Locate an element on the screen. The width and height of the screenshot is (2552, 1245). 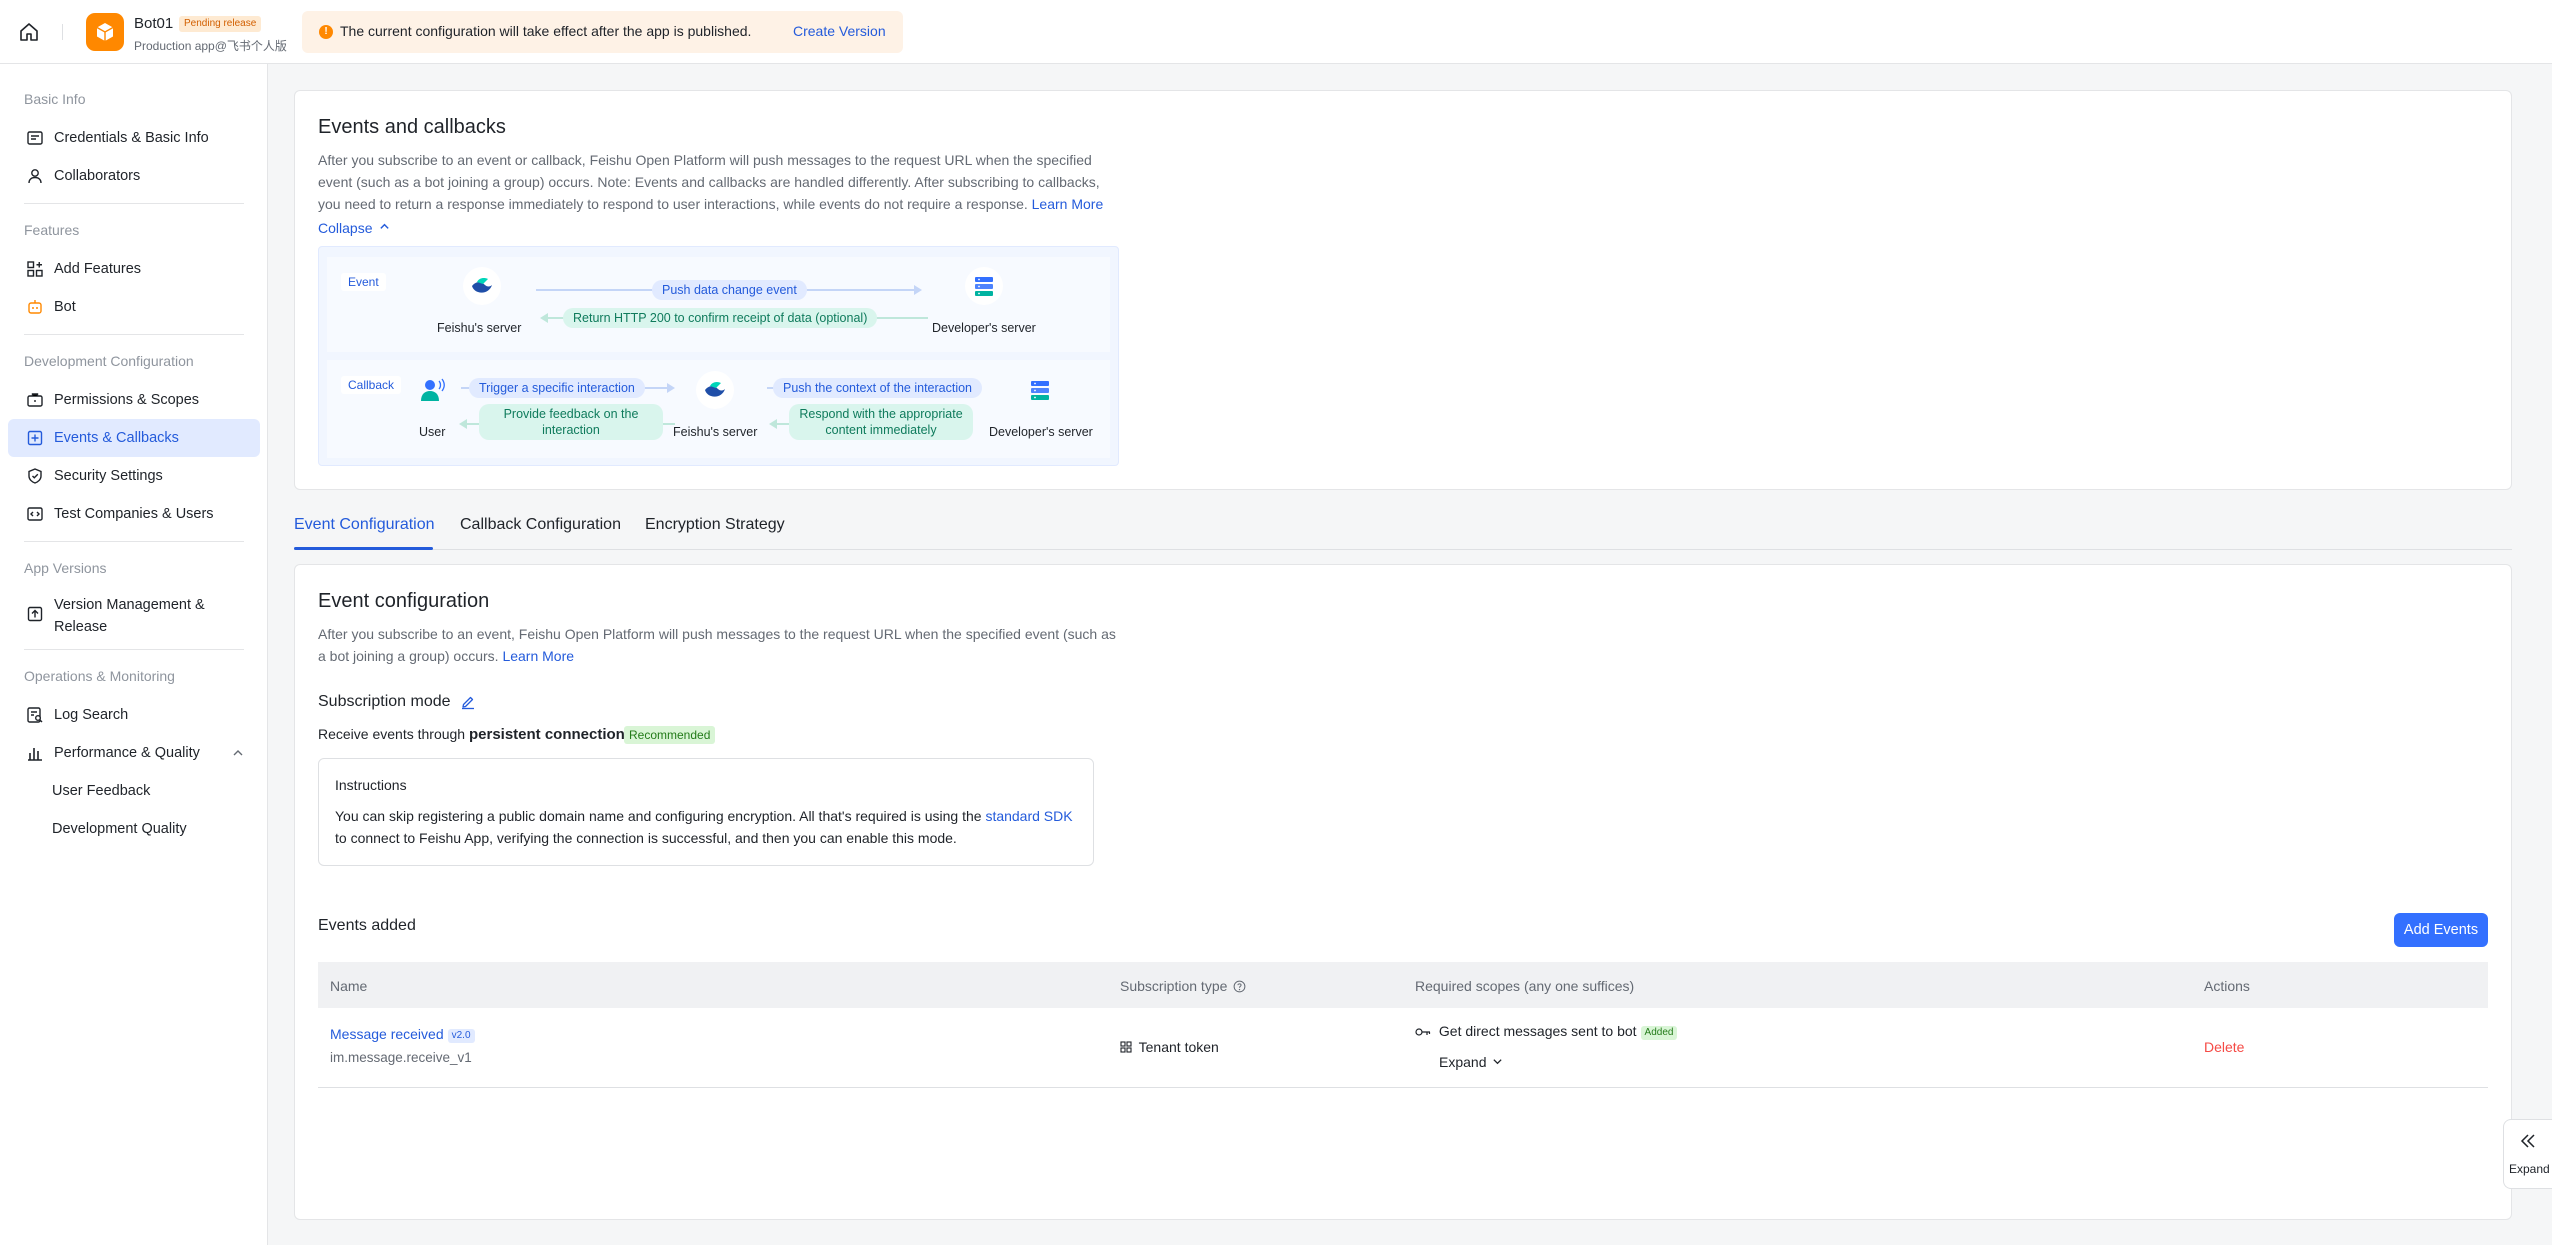
sidebar-item-collaborators: Collaborators is located at coordinates (134, 176).